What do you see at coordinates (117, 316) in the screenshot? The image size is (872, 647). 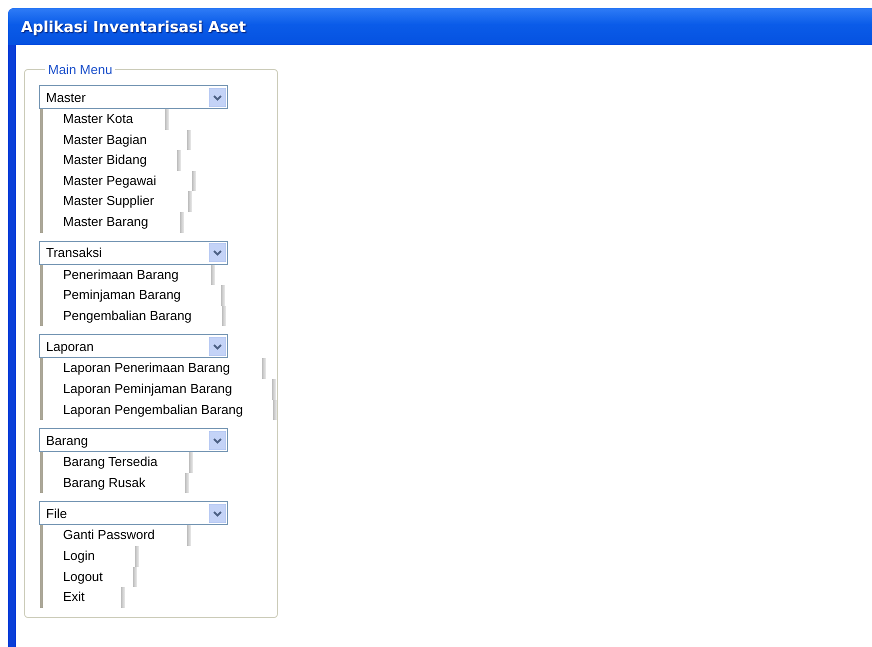 I see `menu-item: Pengembalian Barang` at bounding box center [117, 316].